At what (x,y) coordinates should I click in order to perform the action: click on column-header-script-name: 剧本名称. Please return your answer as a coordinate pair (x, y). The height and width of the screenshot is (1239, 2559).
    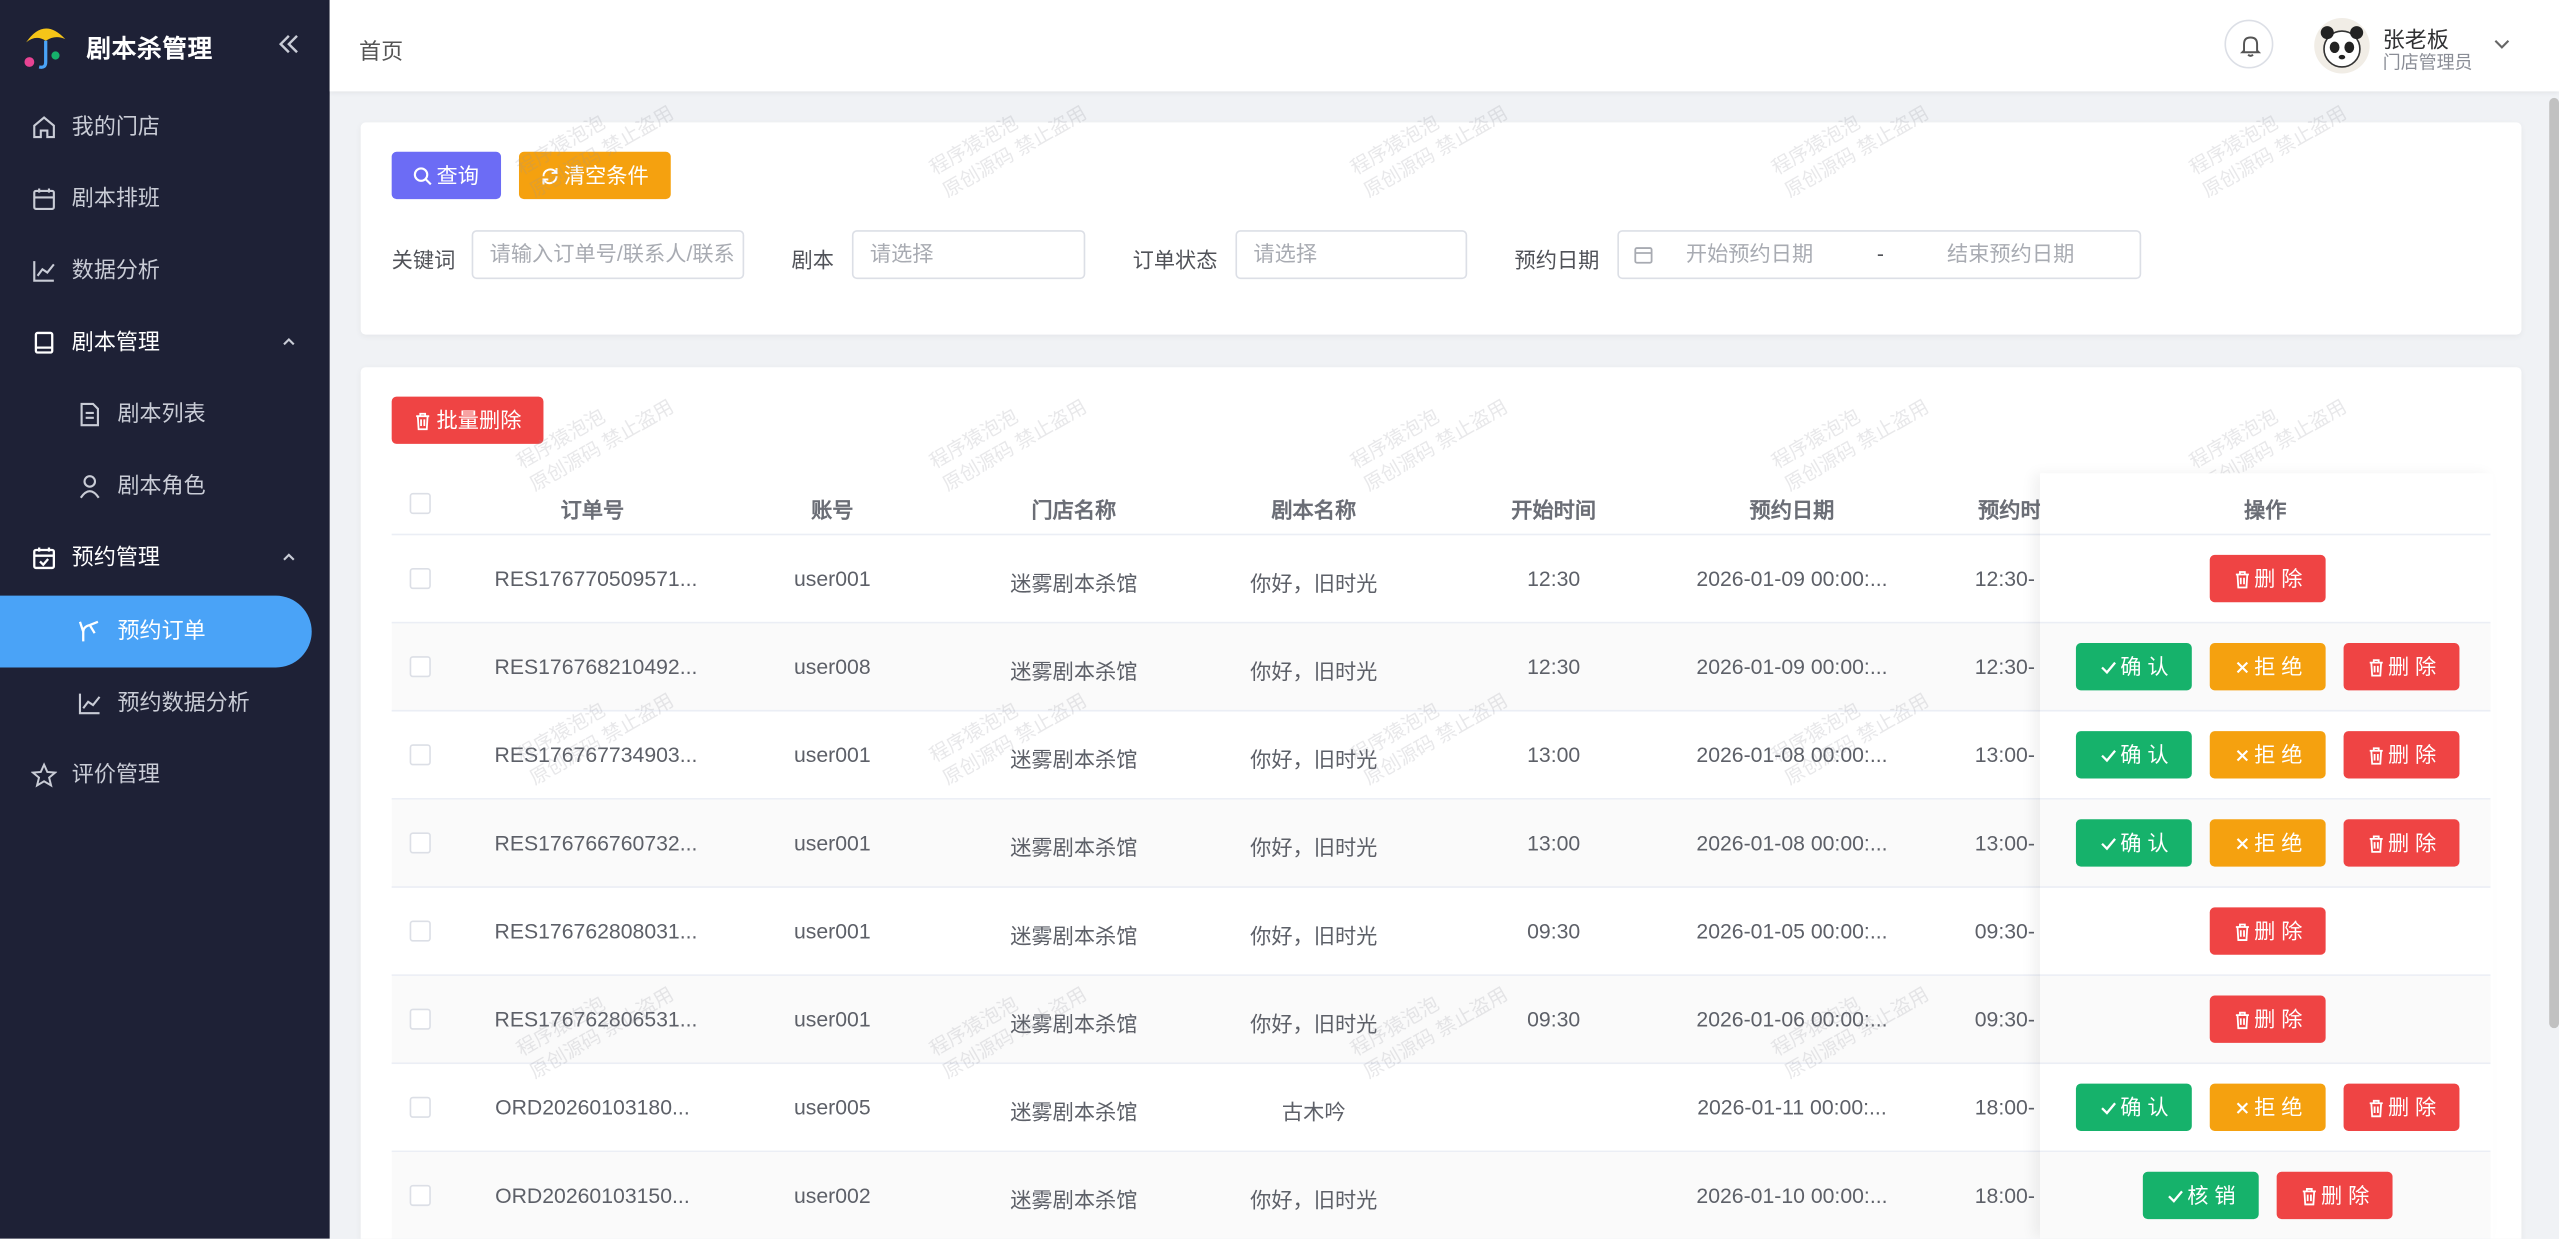
    Looking at the image, I should click on (1314, 510).